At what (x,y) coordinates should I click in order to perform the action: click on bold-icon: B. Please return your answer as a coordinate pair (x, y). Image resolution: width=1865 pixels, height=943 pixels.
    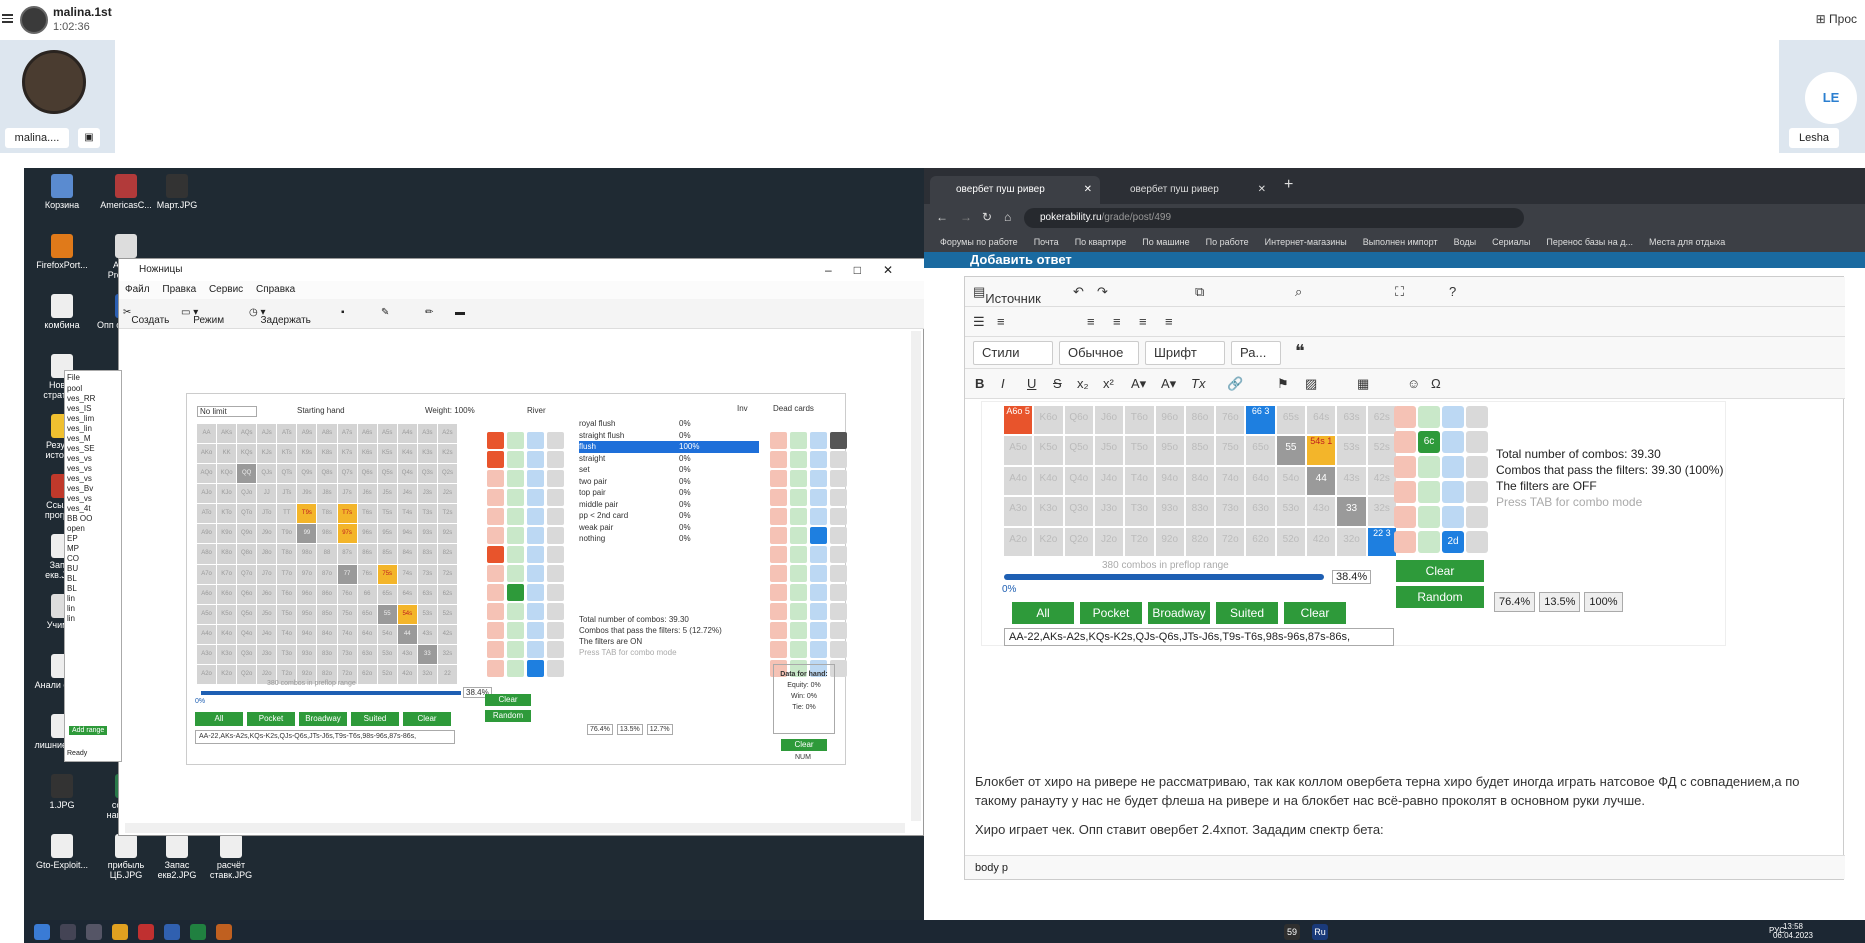
    Looking at the image, I should click on (979, 383).